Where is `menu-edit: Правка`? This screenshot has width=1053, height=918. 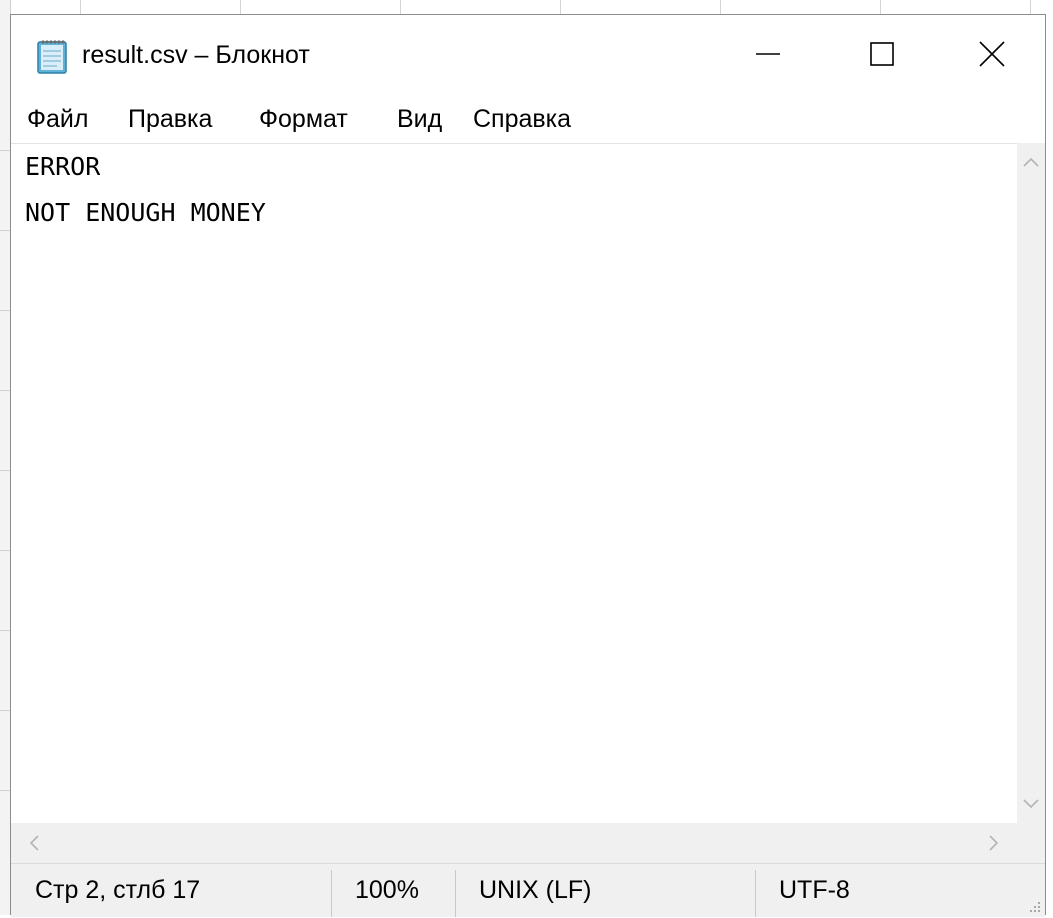
menu-edit: Правка is located at coordinates (170, 119).